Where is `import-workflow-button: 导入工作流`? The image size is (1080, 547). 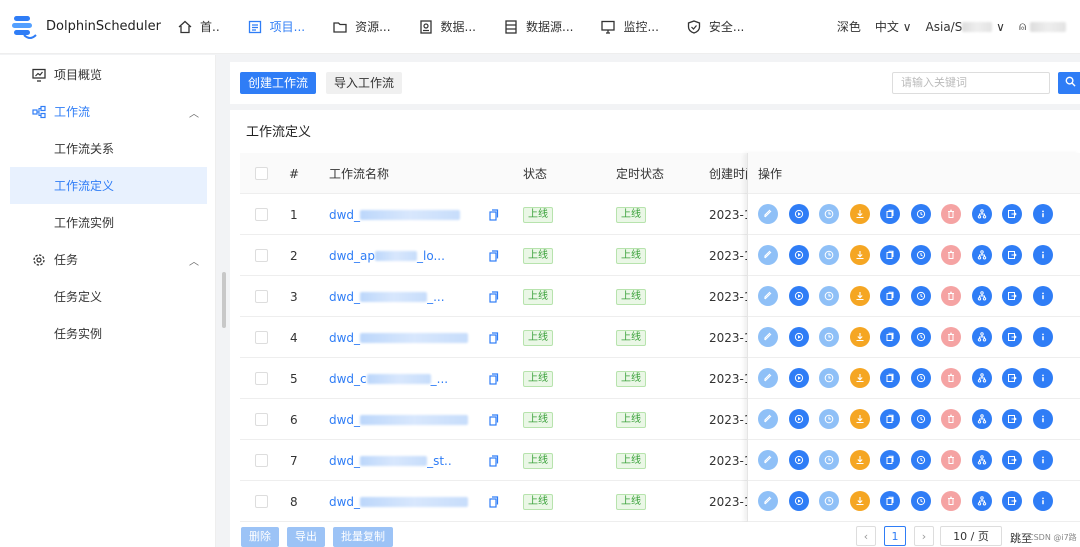
import-workflow-button: 导入工作流 is located at coordinates (364, 83).